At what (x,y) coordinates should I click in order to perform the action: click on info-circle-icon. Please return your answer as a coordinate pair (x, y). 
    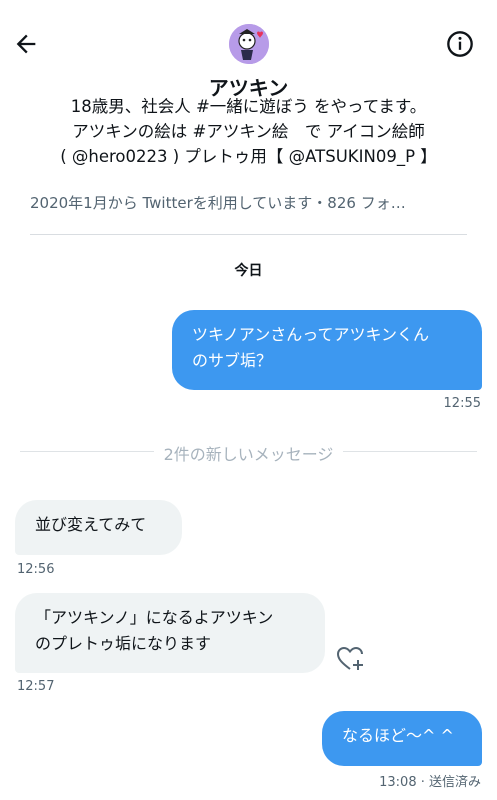
    Looking at the image, I should click on (460, 44).